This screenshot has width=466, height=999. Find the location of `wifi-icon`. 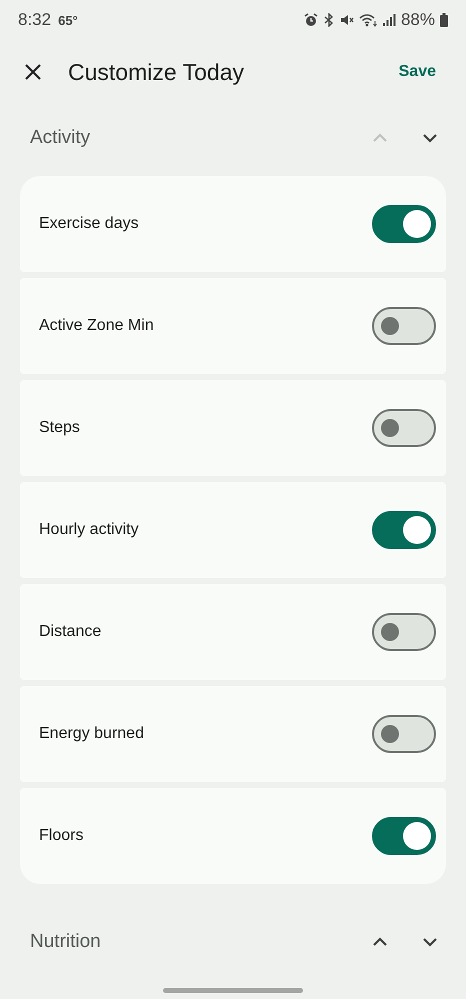

wifi-icon is located at coordinates (367, 20).